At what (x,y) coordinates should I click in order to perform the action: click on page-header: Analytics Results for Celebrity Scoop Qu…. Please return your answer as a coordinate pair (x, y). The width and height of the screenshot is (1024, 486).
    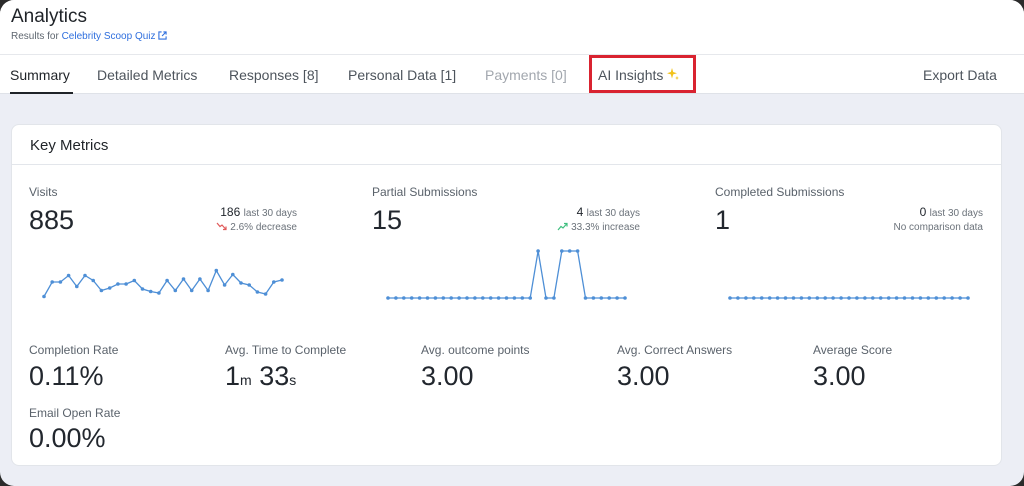
    Looking at the image, I should click on (512, 27).